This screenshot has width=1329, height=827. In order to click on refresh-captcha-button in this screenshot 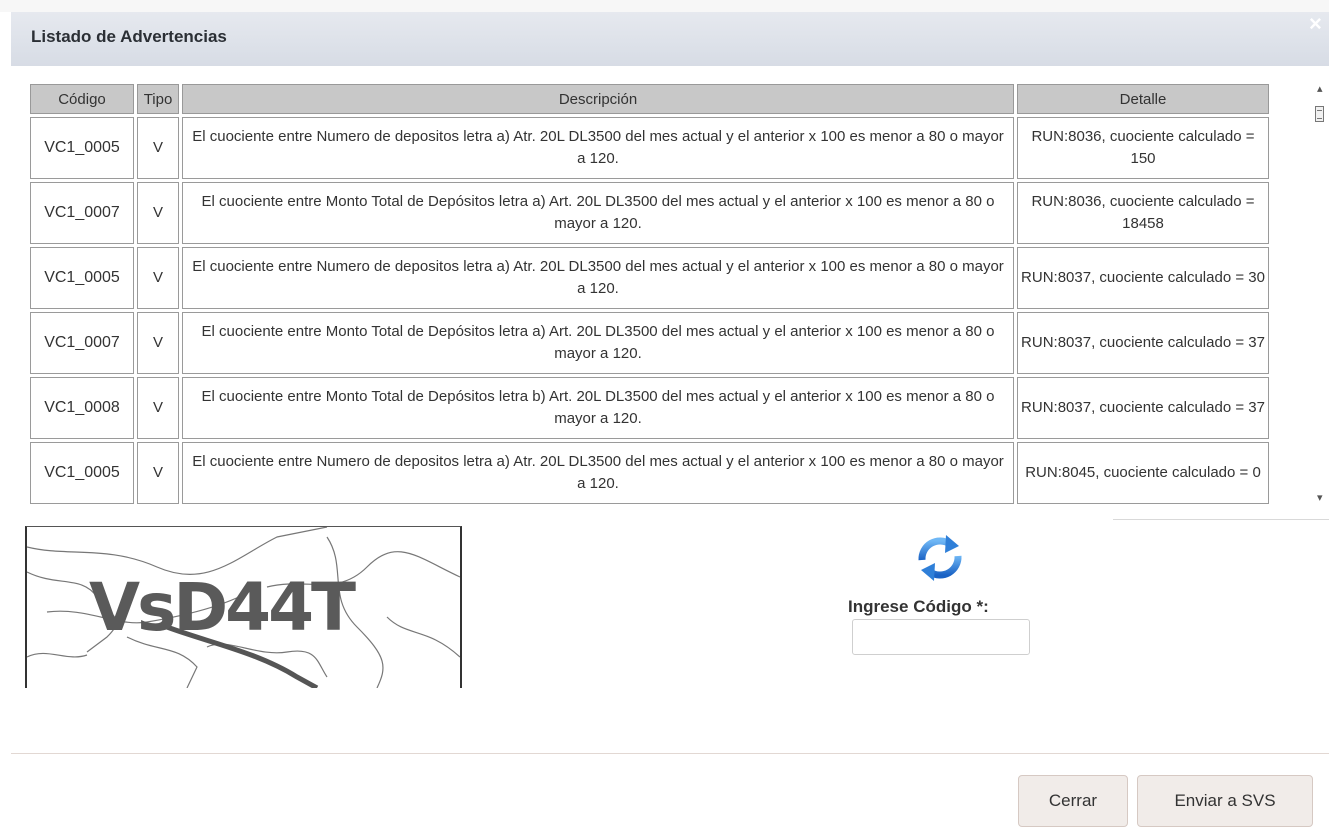, I will do `click(940, 558)`.